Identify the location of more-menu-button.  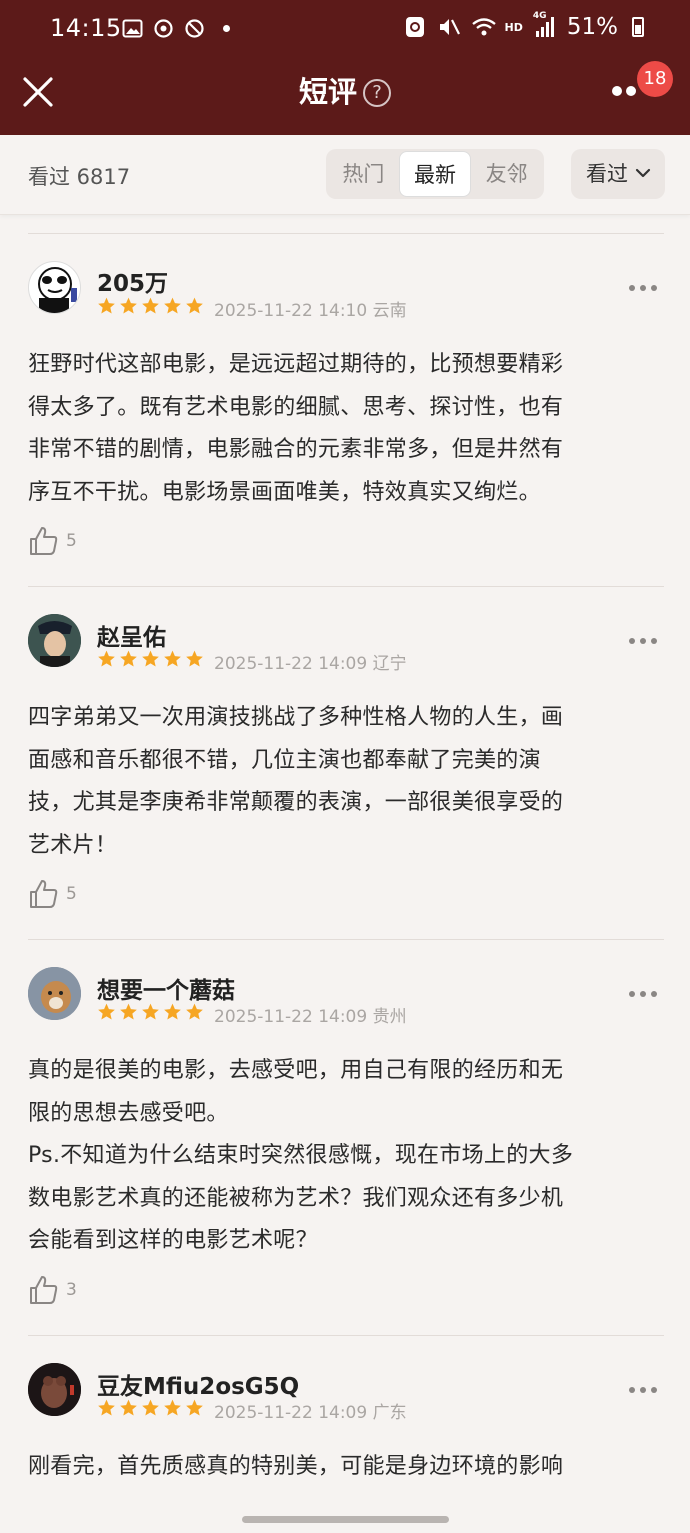
(627, 93).